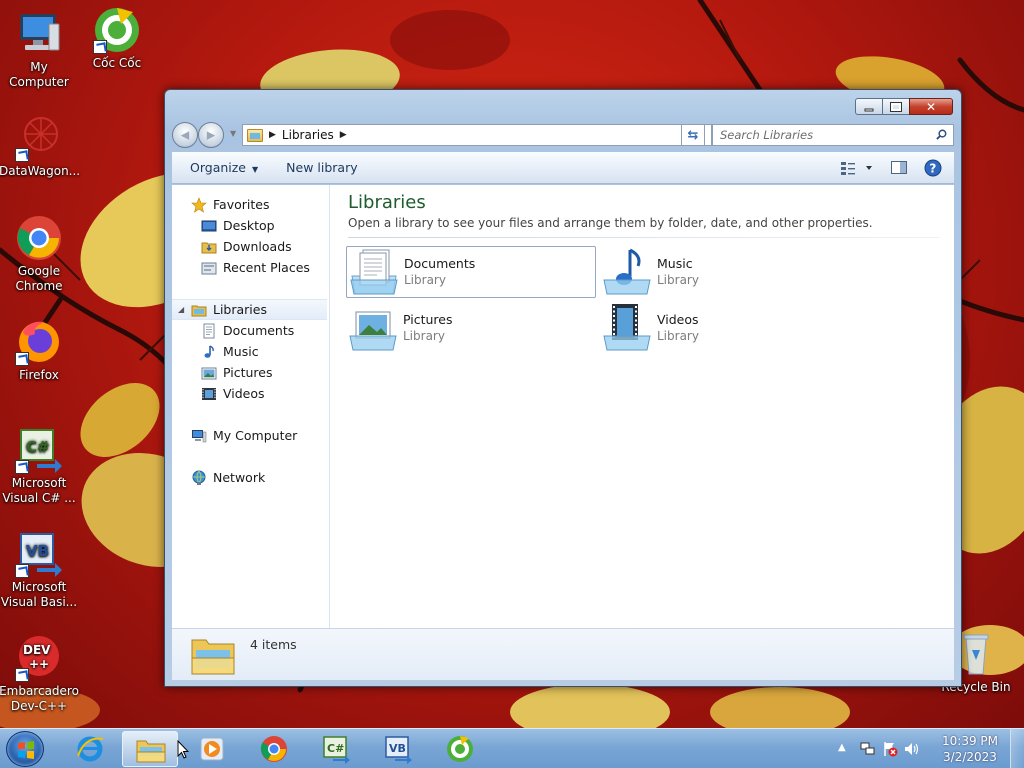 This screenshot has width=1024, height=768. What do you see at coordinates (250, 204) in the screenshot?
I see `nav-favorites: Favorites` at bounding box center [250, 204].